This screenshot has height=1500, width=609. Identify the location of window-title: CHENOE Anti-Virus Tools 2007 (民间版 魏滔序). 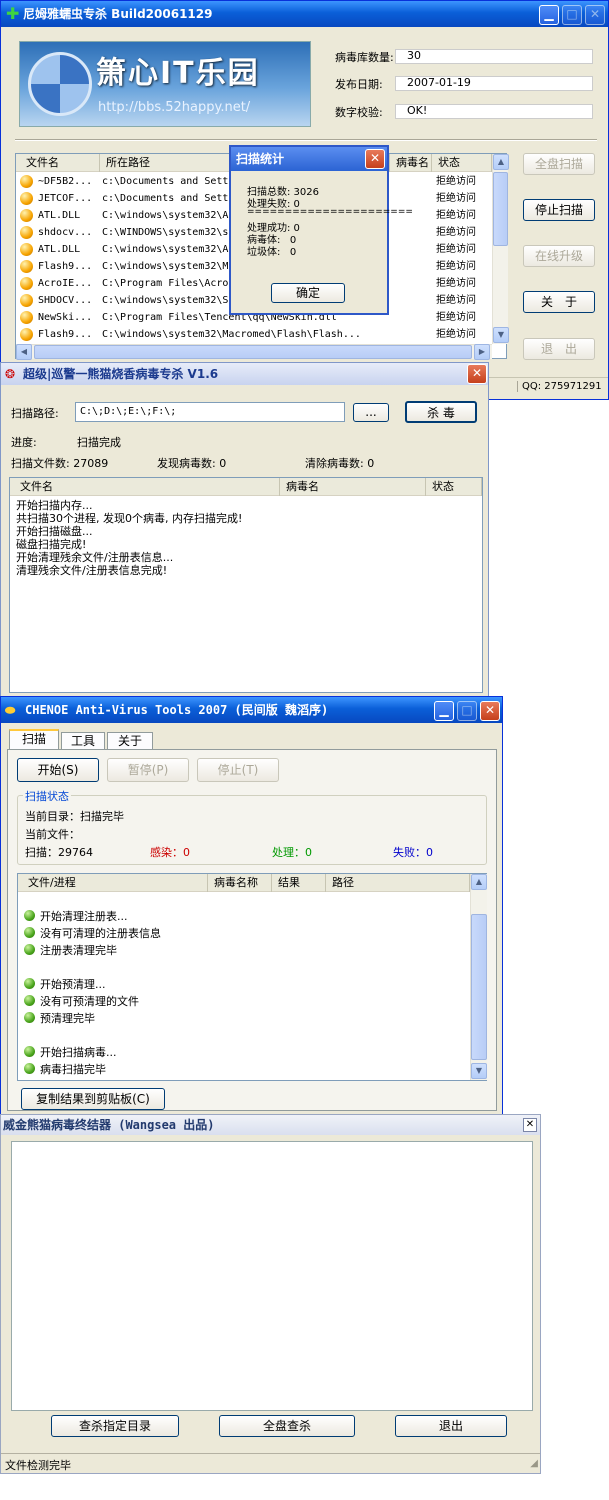
(177, 710).